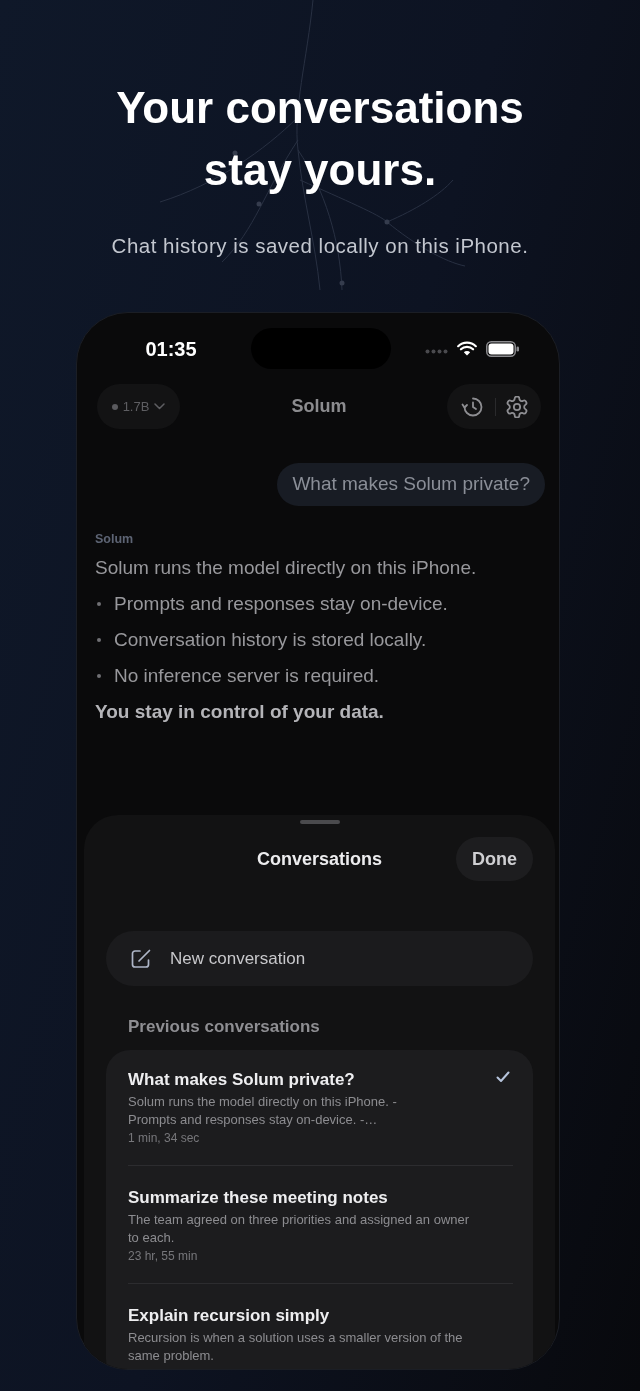 This screenshot has height=1391, width=640. What do you see at coordinates (281, 604) in the screenshot?
I see `list-item-text: Prompts and responses stay on-device.` at bounding box center [281, 604].